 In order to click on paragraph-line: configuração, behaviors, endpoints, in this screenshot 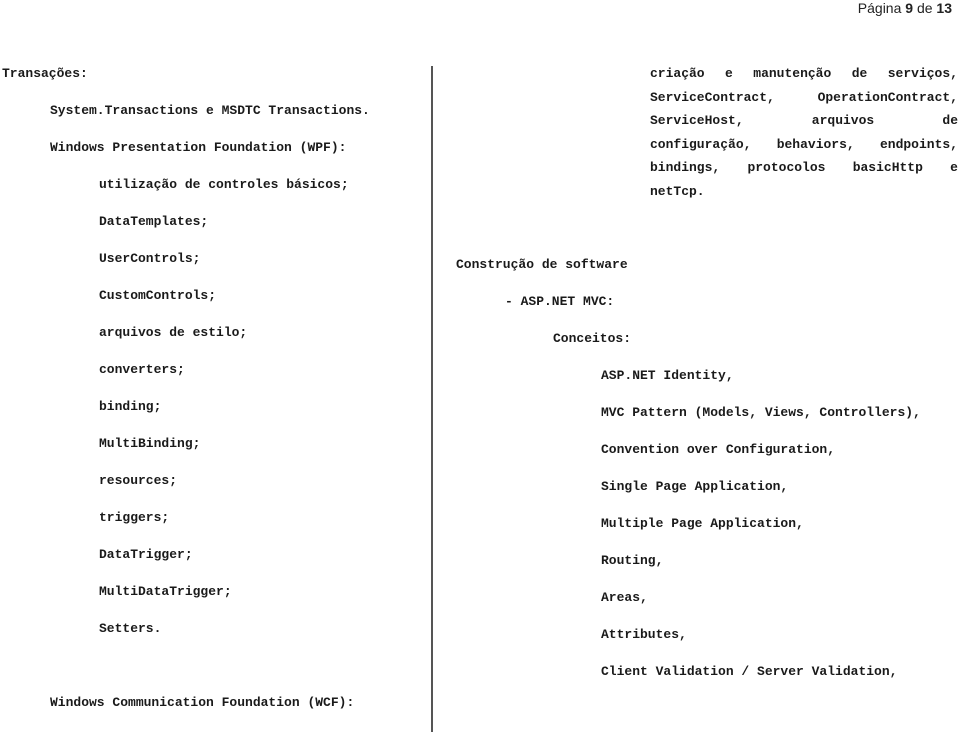, I will do `click(804, 145)`.